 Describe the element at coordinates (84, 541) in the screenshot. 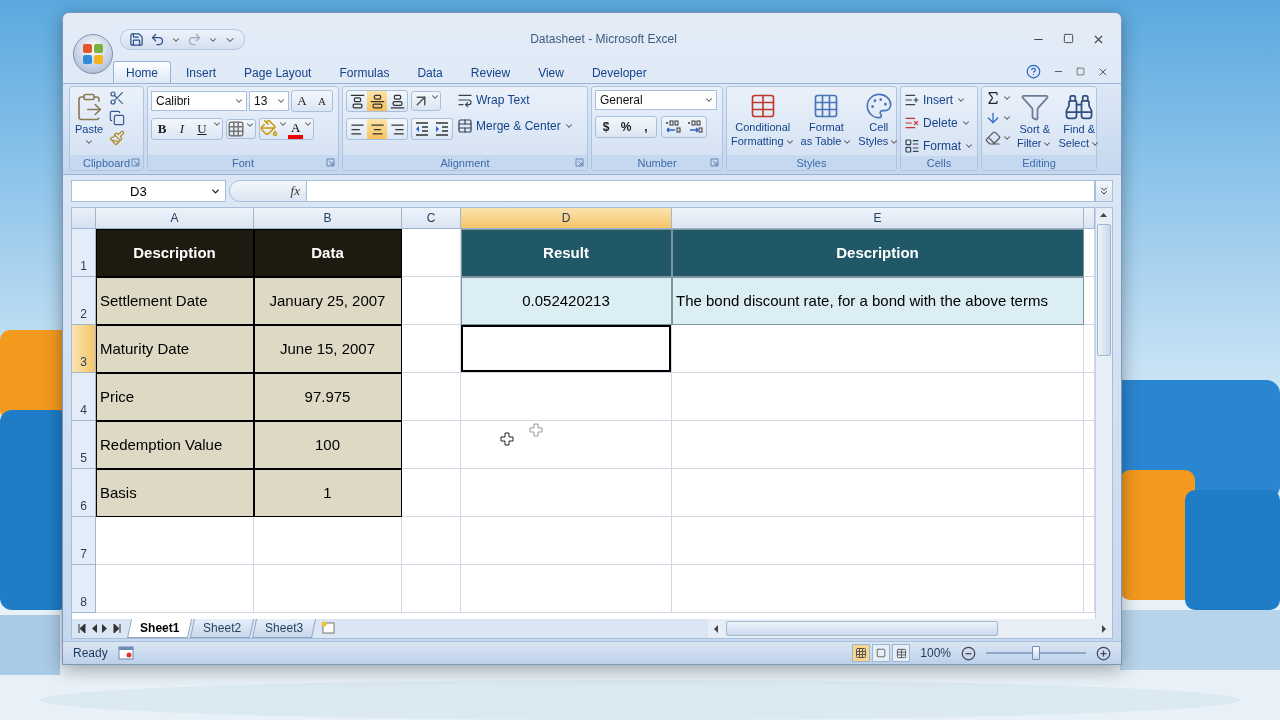

I see `row-header: 7` at that location.